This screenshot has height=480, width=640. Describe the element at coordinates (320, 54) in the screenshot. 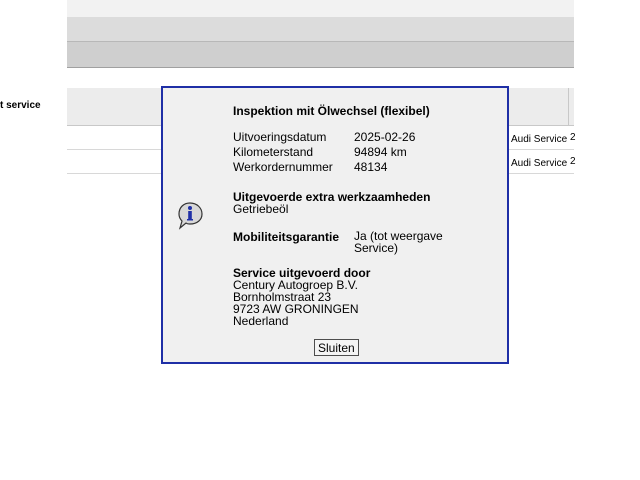

I see `tab-band` at that location.